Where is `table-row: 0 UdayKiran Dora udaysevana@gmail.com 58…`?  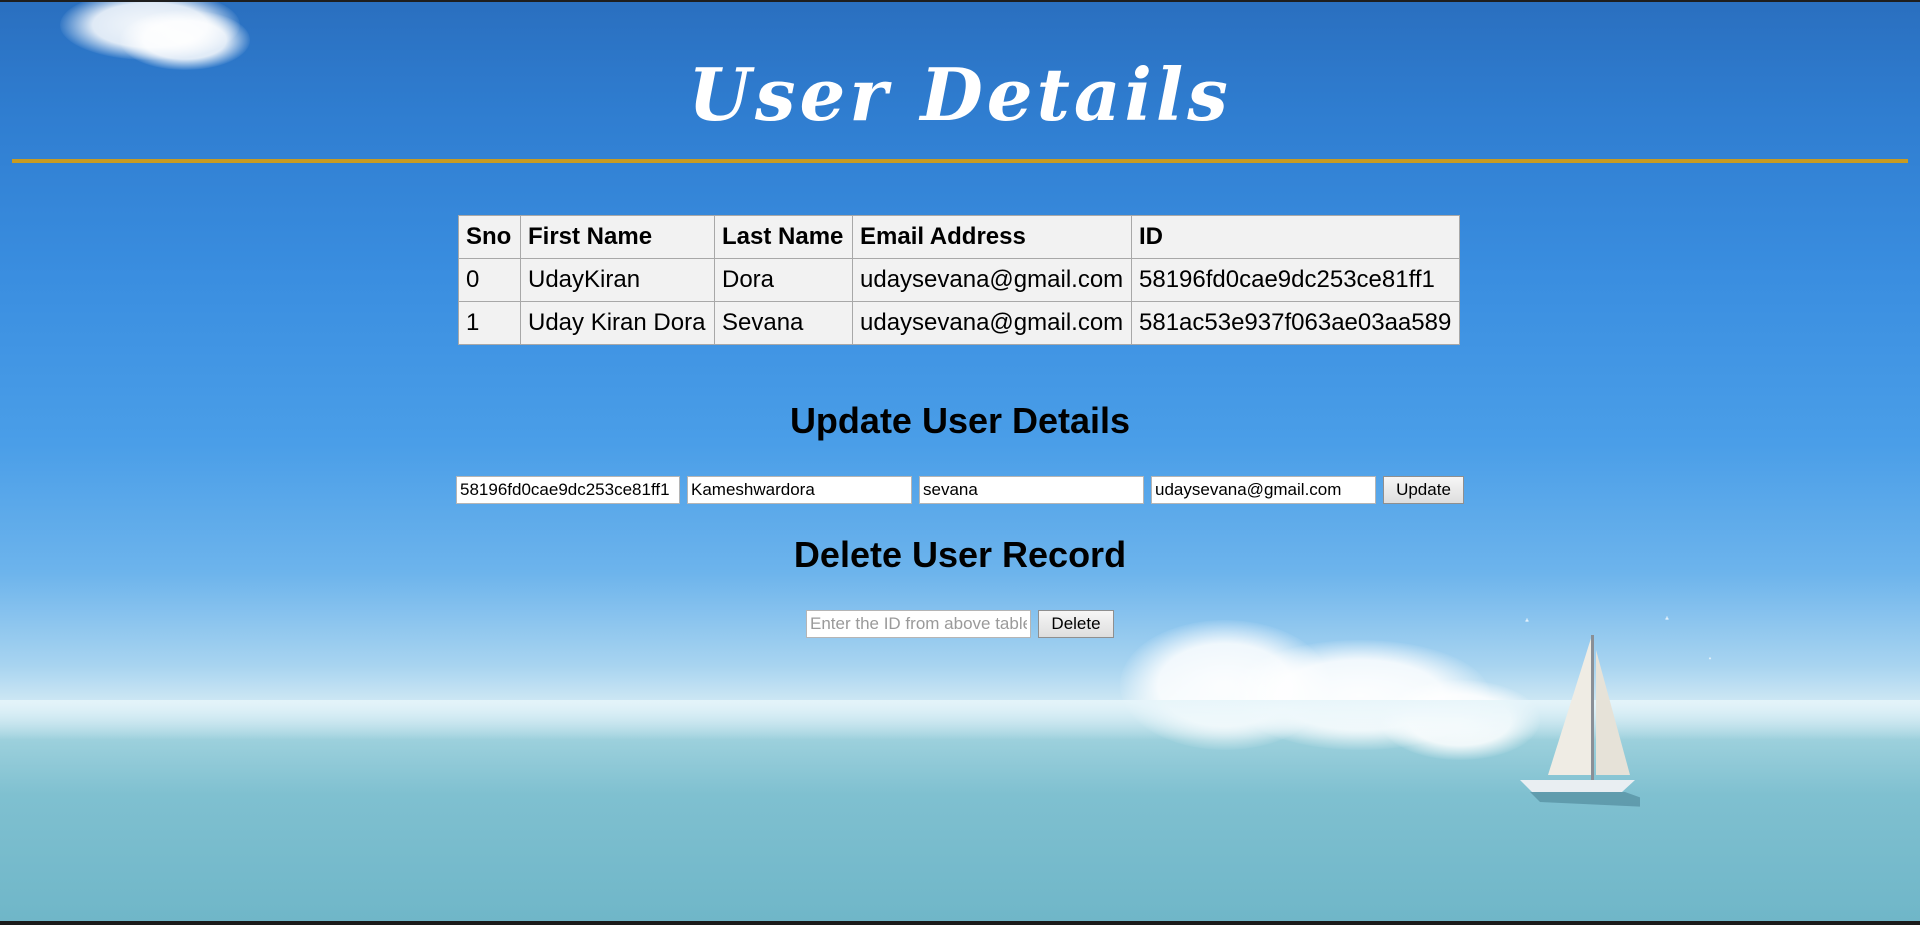
table-row: 0 UdayKiran Dora udaysevana@gmail.com 58… is located at coordinates (959, 280).